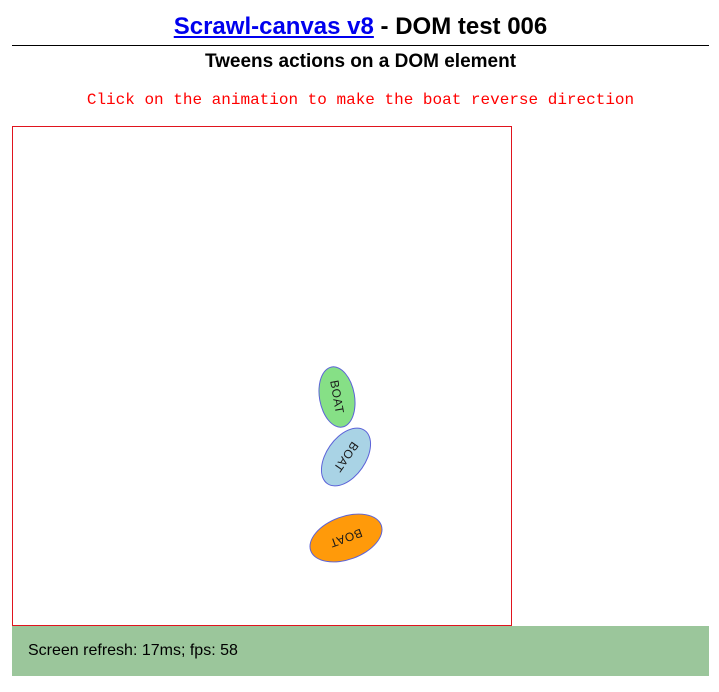  Describe the element at coordinates (460, 26) in the screenshot. I see `page-title-suffix: - DOM test 006` at that location.